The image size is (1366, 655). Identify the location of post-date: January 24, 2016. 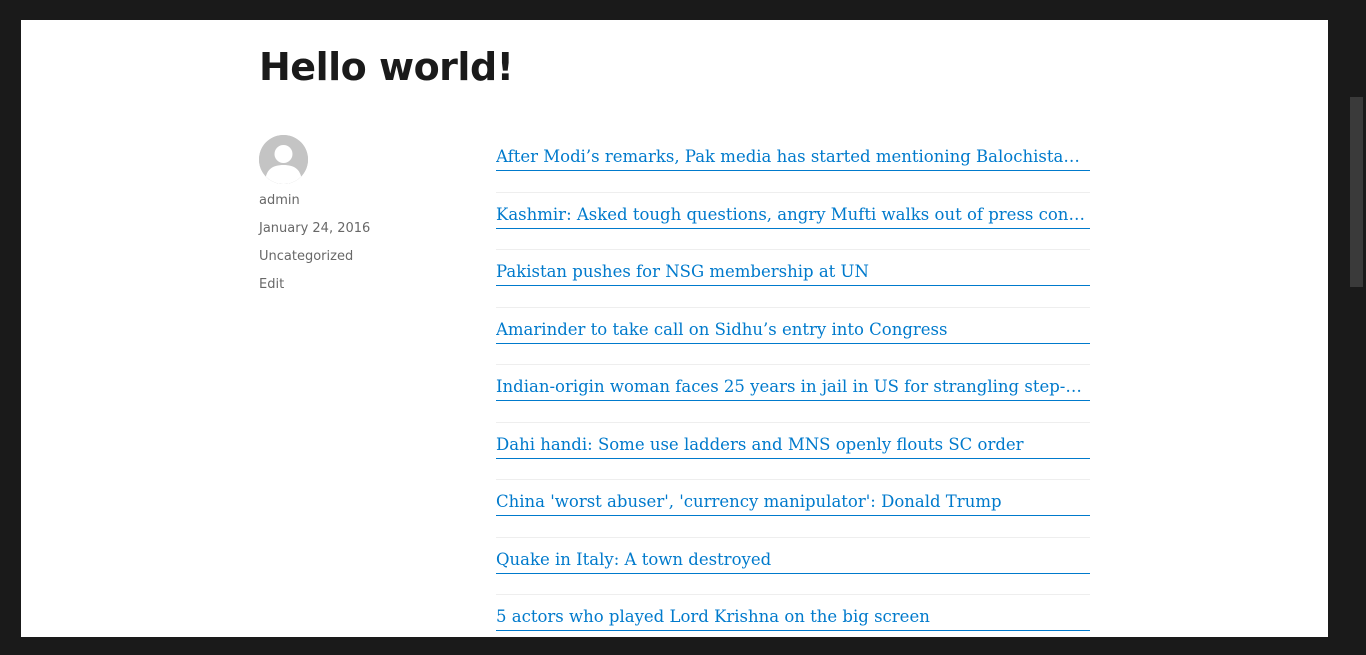
(314, 229).